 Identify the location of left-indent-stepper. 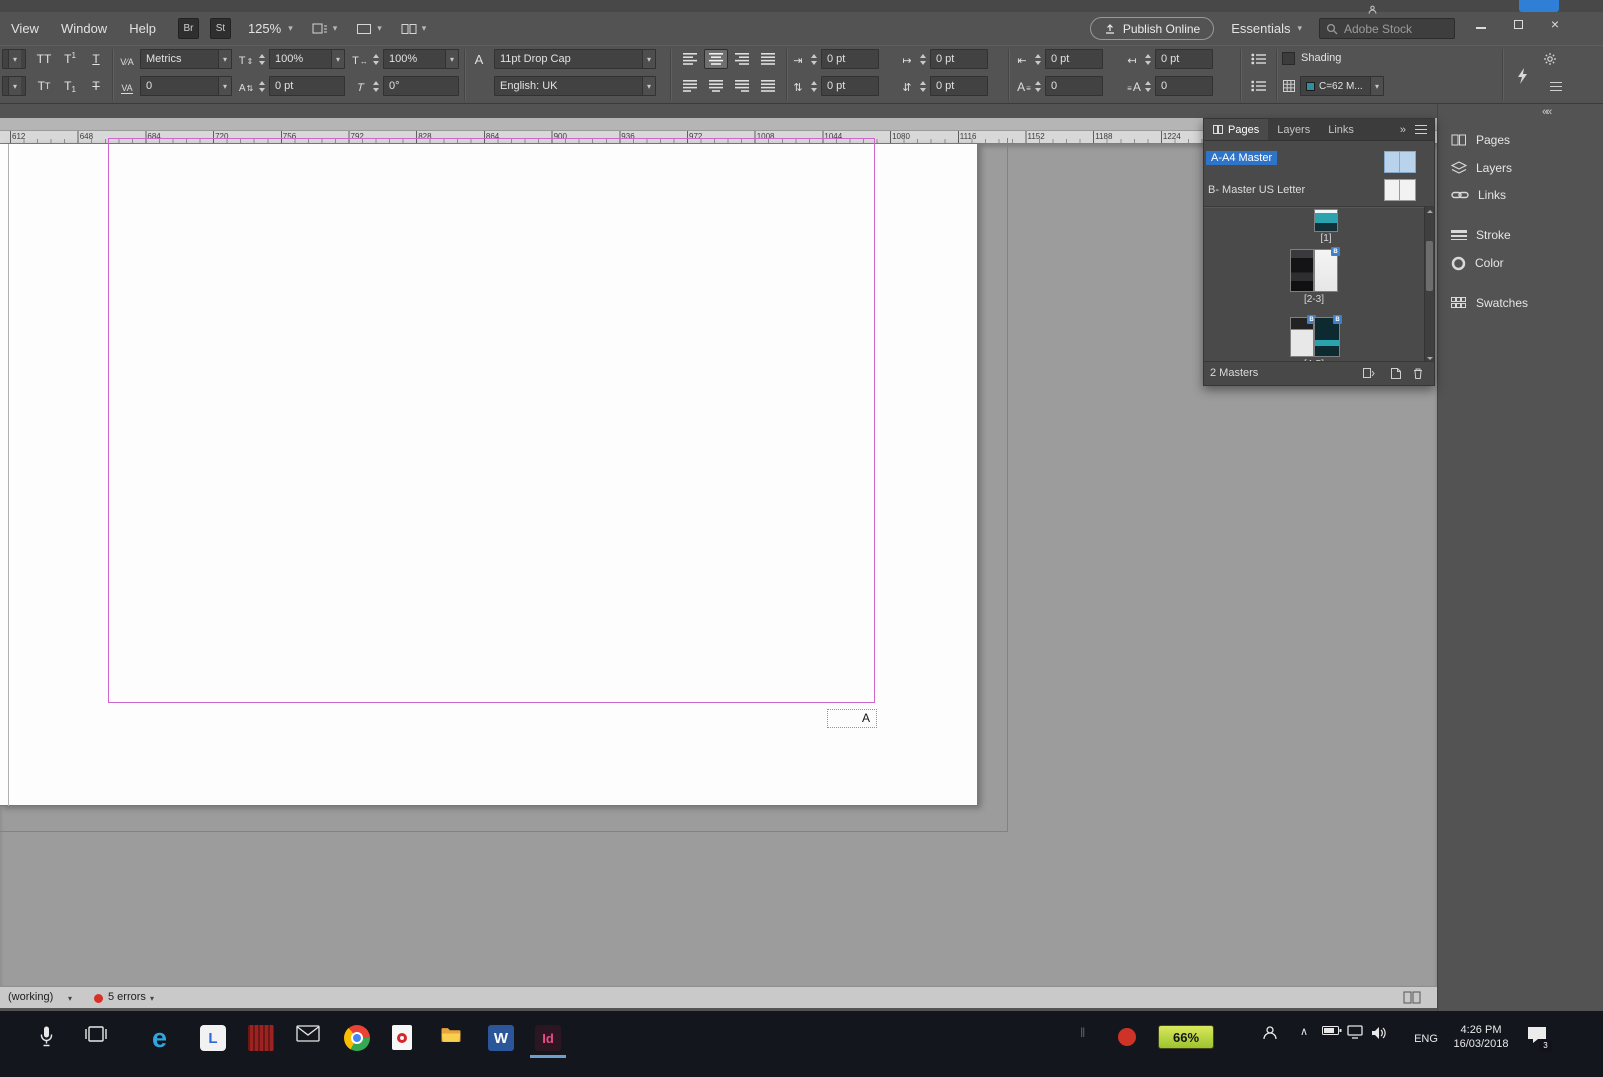
(813, 59).